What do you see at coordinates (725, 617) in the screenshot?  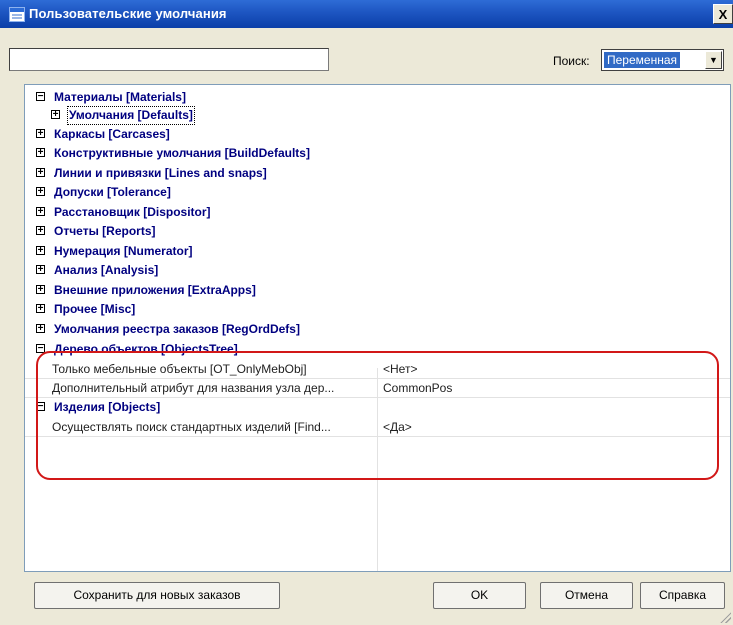 I see `resize-grip-icon` at bounding box center [725, 617].